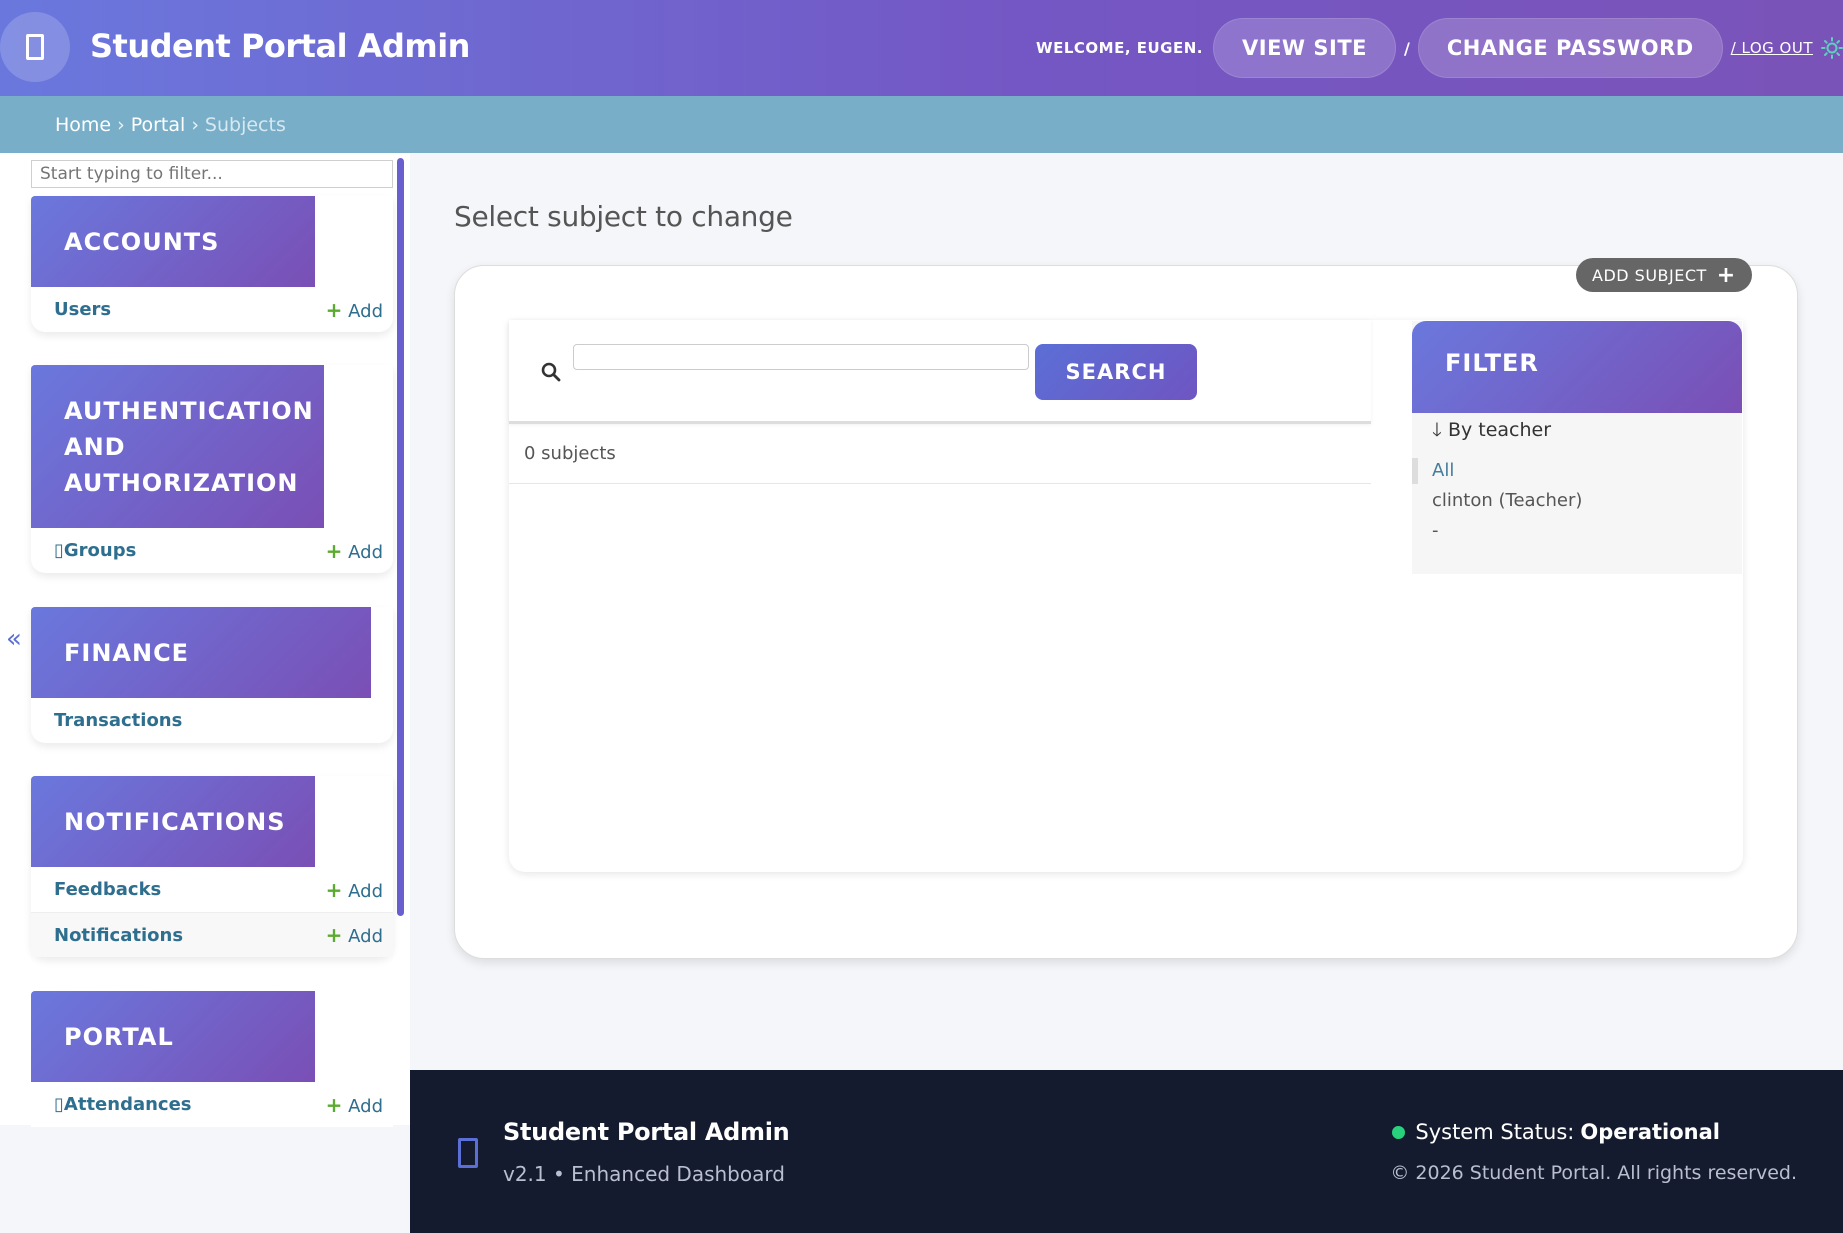 The image size is (1843, 1233). I want to click on view-site-button: VIEW SITE, so click(1304, 48).